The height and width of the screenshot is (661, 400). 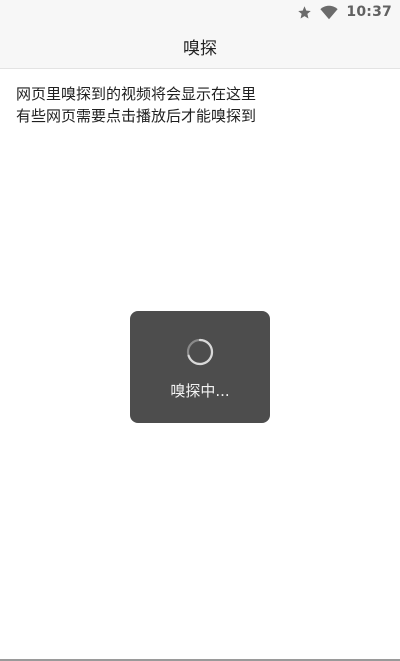 I want to click on page-title: 嗅探, so click(x=200, y=48).